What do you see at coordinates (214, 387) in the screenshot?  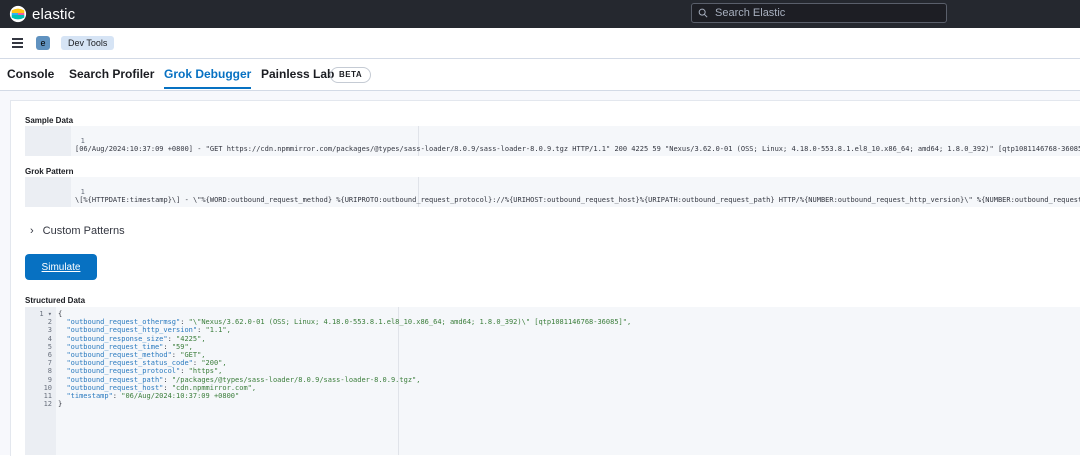 I see `json-value: "cdn.npmmirror.com",` at bounding box center [214, 387].